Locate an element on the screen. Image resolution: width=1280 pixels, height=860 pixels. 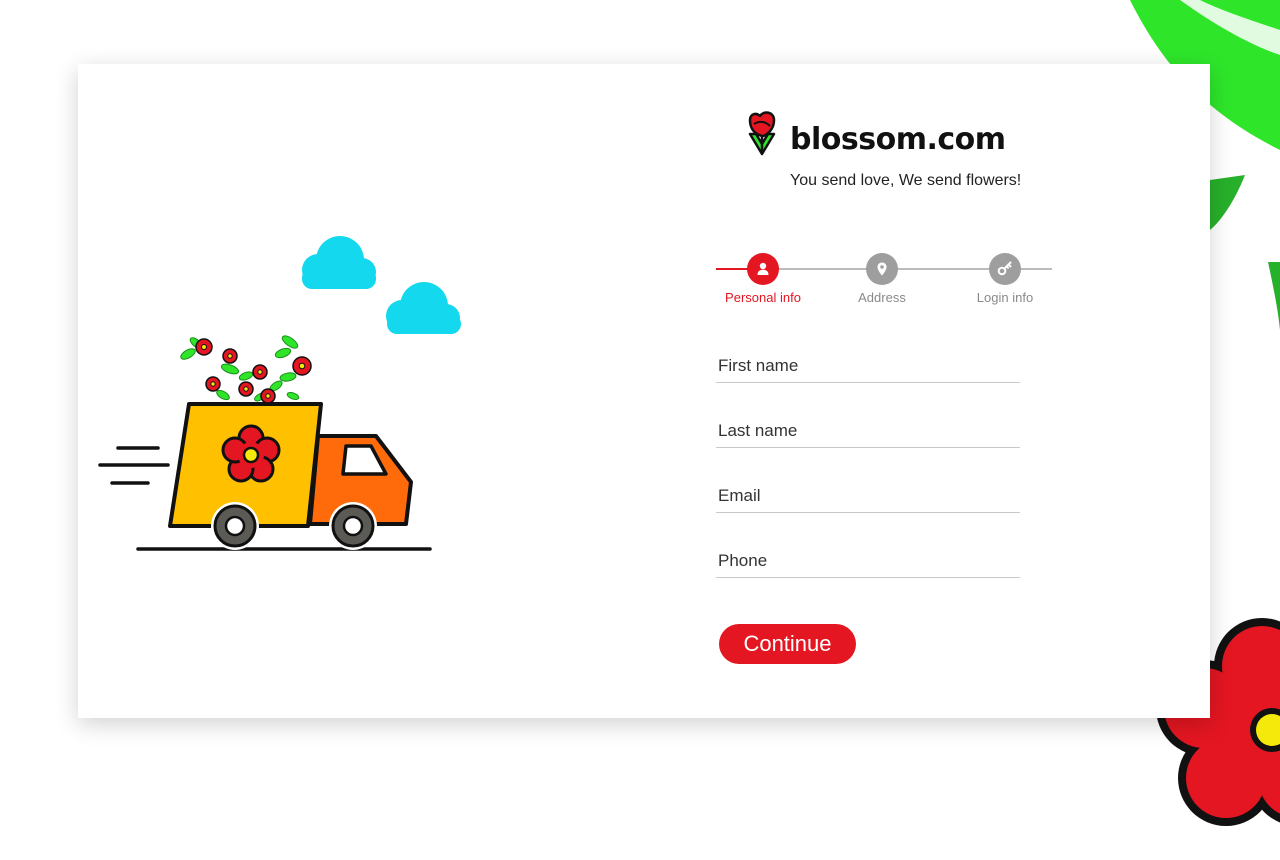
tulip-logo-icon is located at coordinates (762, 133).